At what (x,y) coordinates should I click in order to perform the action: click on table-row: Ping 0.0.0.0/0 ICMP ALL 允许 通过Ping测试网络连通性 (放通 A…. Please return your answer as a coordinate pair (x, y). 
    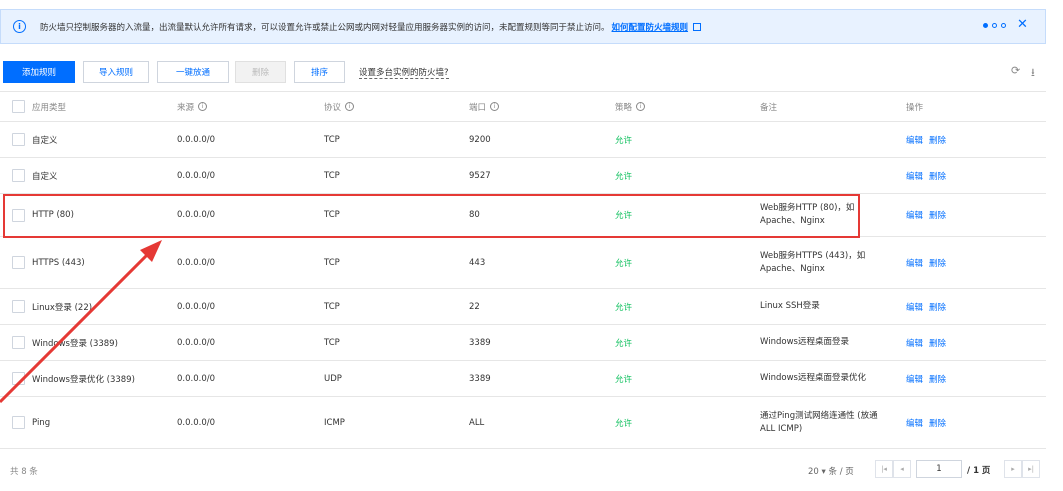
    Looking at the image, I should click on (523, 423).